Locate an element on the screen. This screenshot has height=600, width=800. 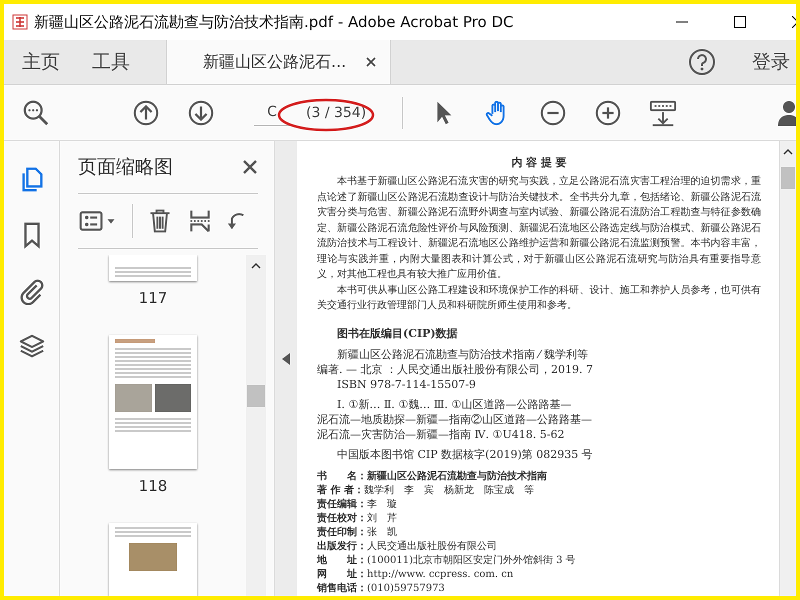
info-value: 李 璇 is located at coordinates (382, 505).